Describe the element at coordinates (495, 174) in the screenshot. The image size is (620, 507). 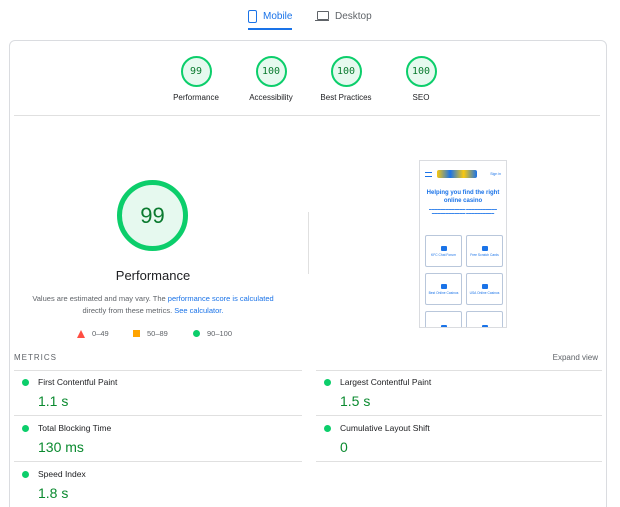
I see `screenshot-signin: Sign in` at that location.